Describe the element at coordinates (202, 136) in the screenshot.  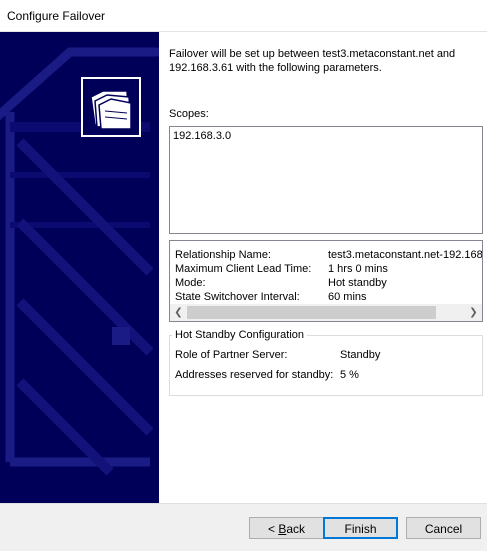
I see `scope-item: 192.168.3.0` at that location.